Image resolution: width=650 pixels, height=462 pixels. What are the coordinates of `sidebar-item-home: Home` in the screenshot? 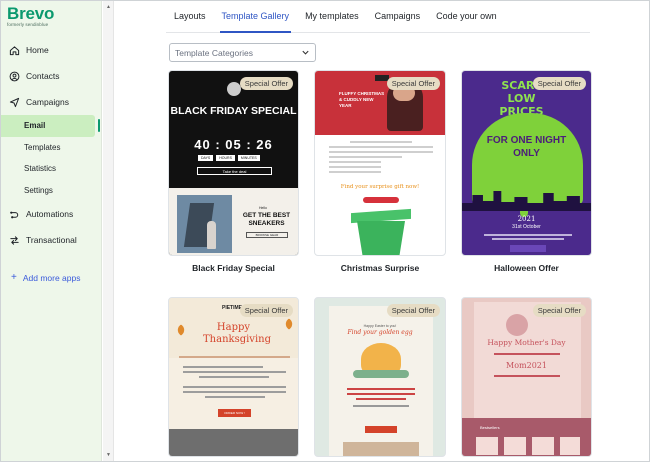 It's located at (51, 50).